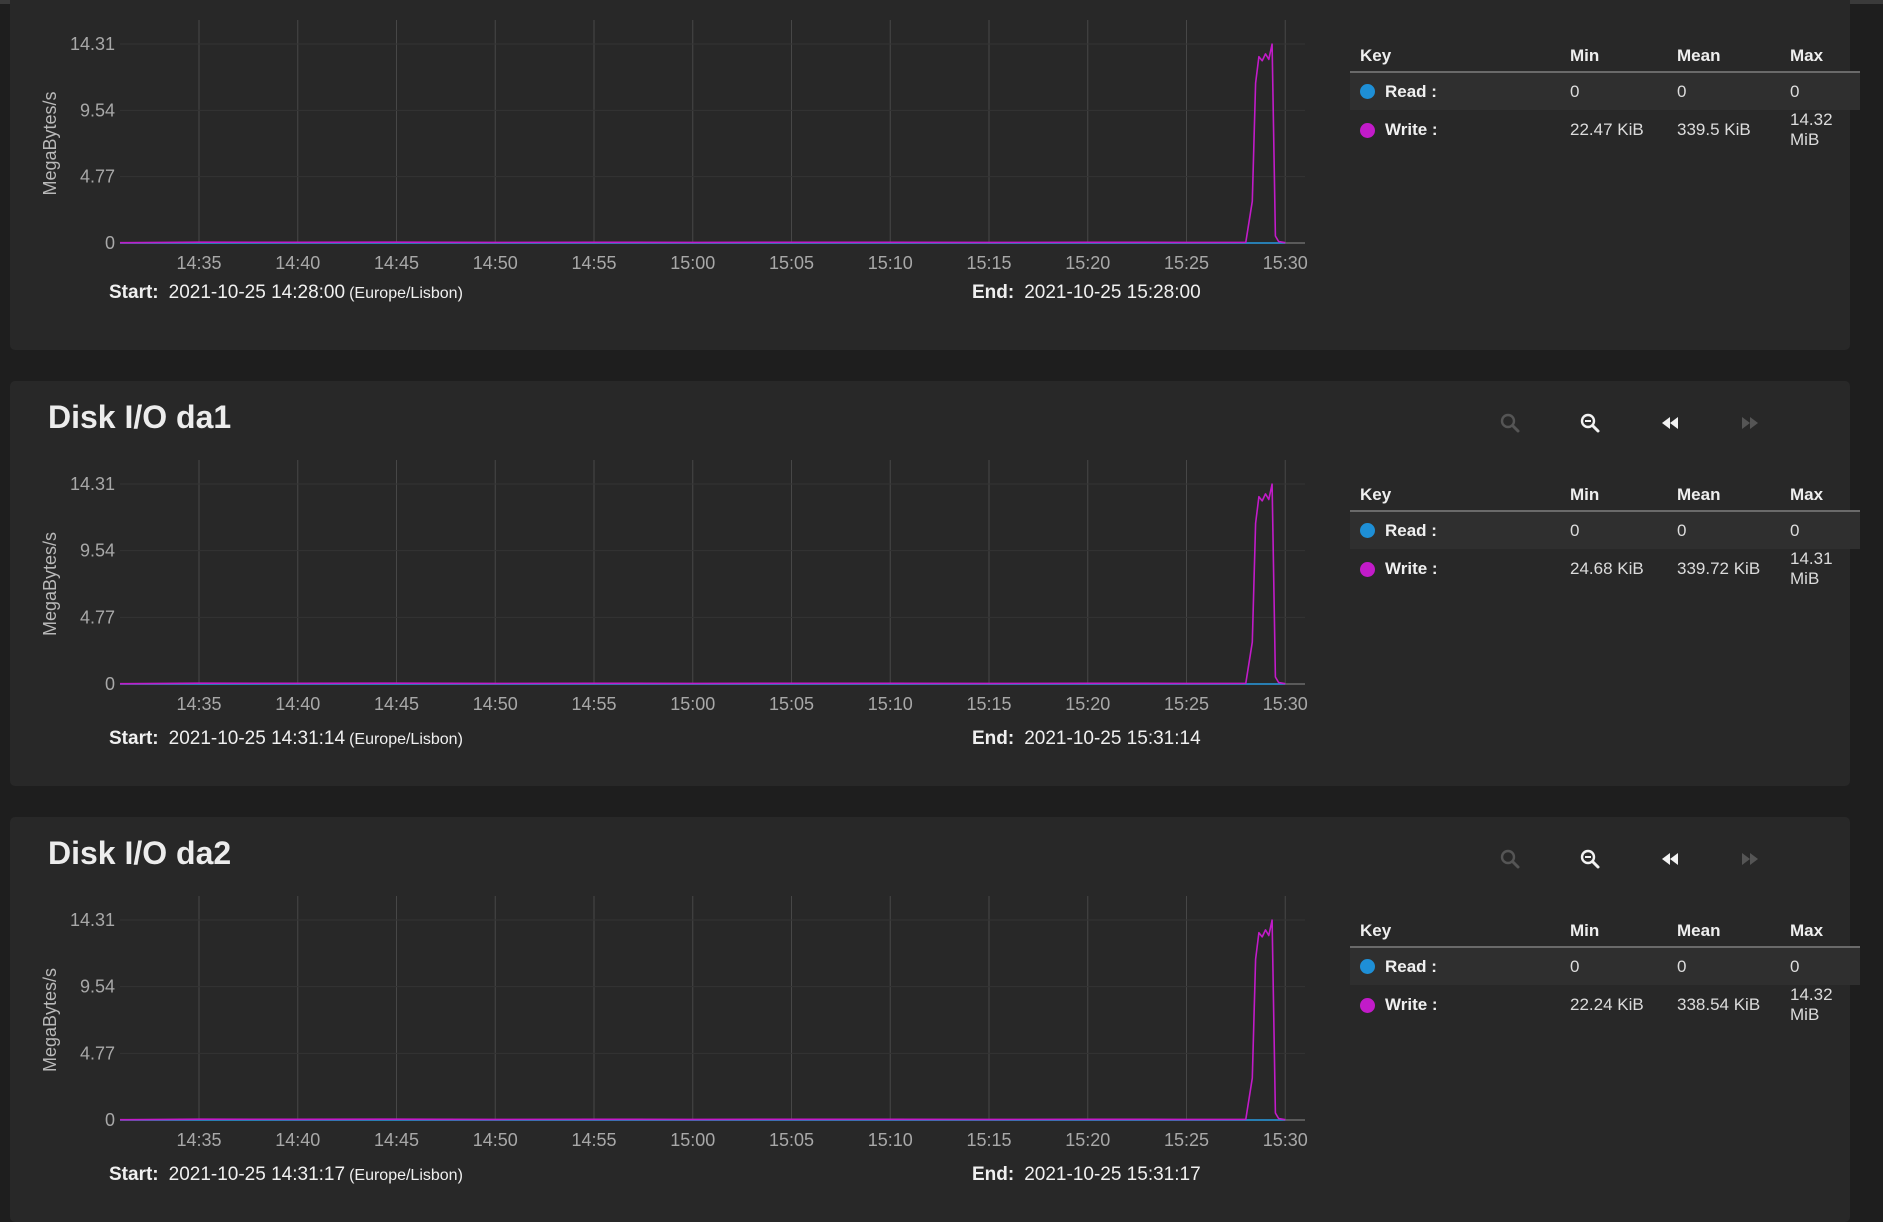  What do you see at coordinates (1719, 568) in the screenshot?
I see `series-mean: 339.72 KiB` at bounding box center [1719, 568].